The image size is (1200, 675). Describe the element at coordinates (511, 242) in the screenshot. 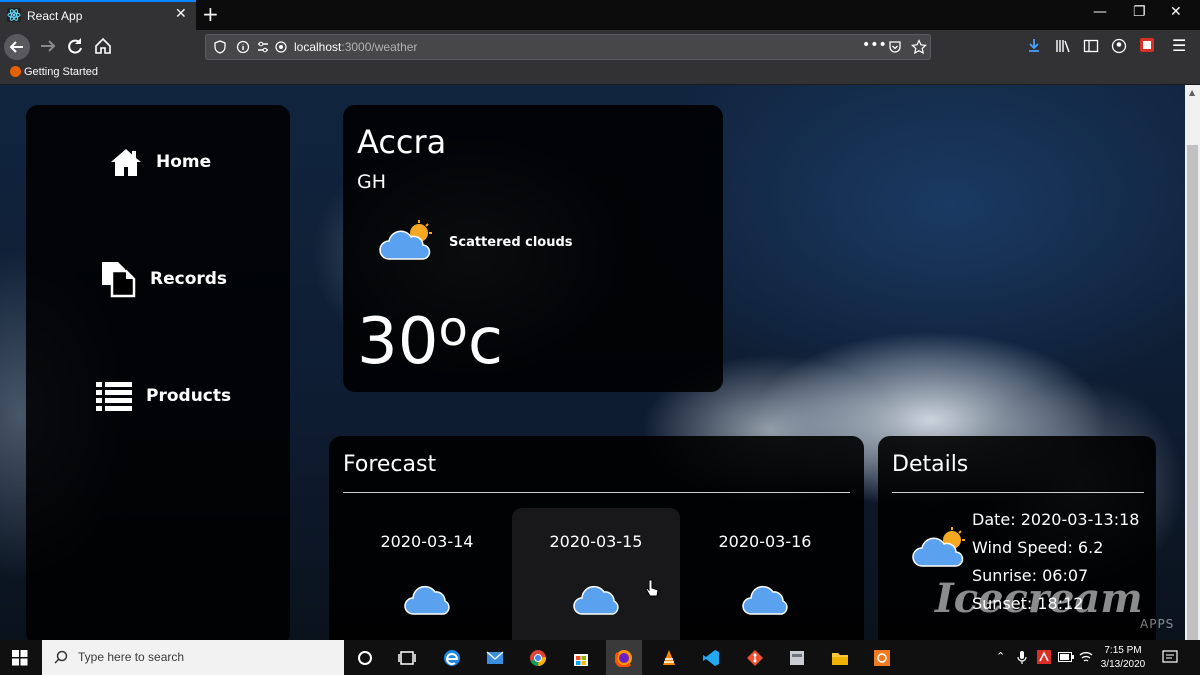

I see `condition-text: Scattered clouds` at that location.